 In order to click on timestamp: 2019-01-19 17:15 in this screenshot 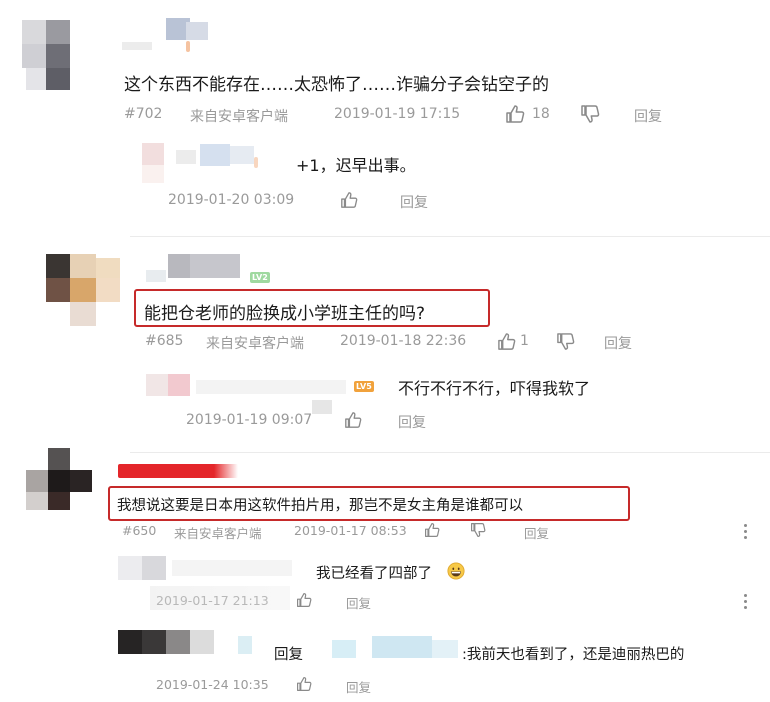, I will do `click(397, 114)`.